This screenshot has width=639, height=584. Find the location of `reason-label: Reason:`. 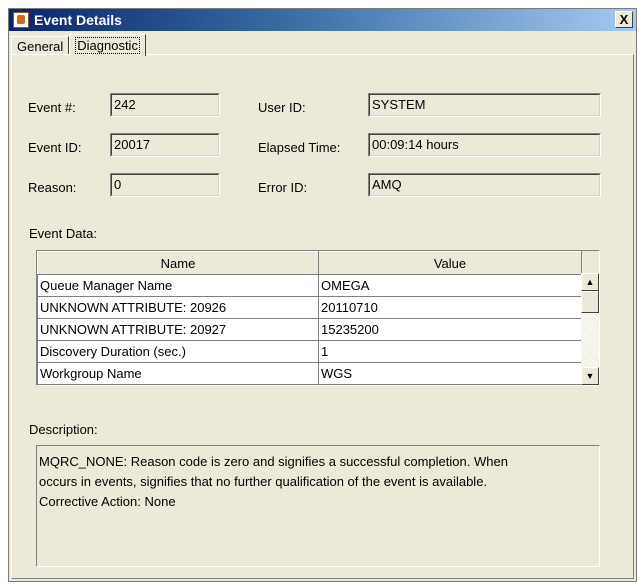

reason-label: Reason: is located at coordinates (52, 187).